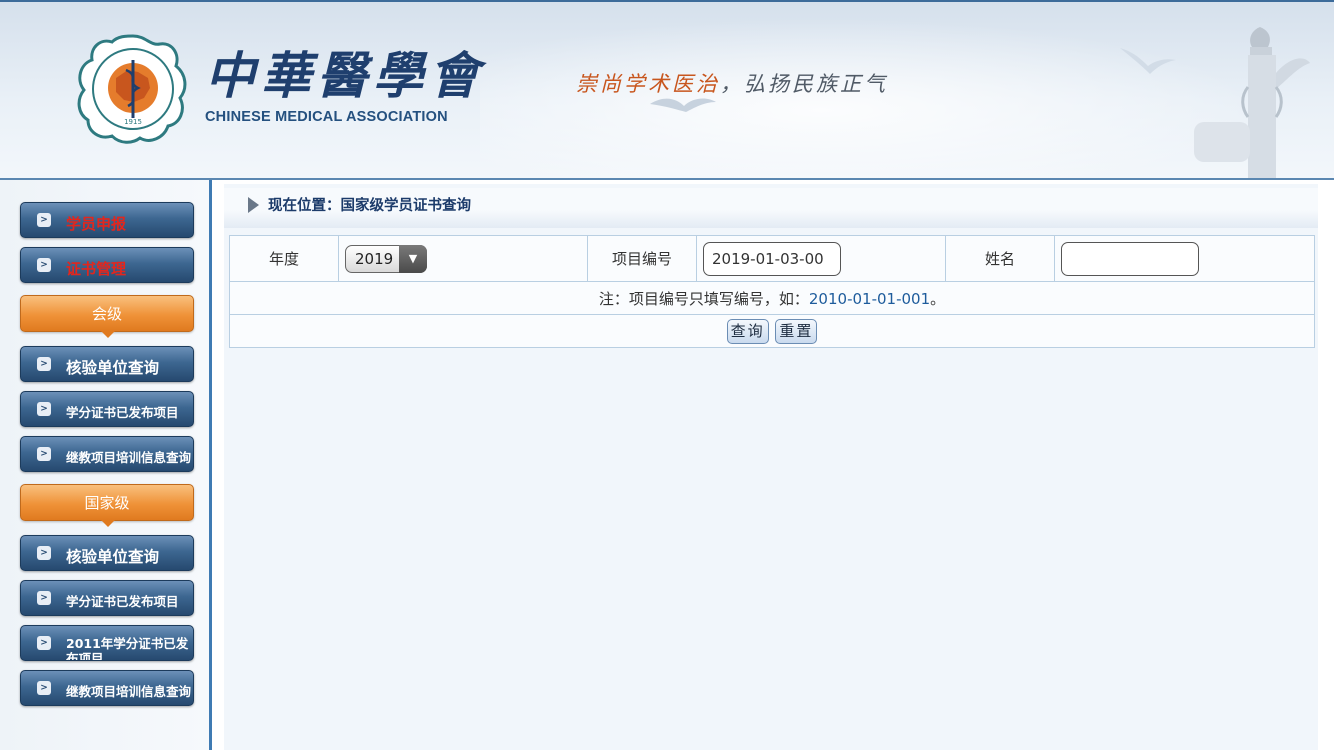  Describe the element at coordinates (747, 331) in the screenshot. I see `search-button: 查询` at that location.